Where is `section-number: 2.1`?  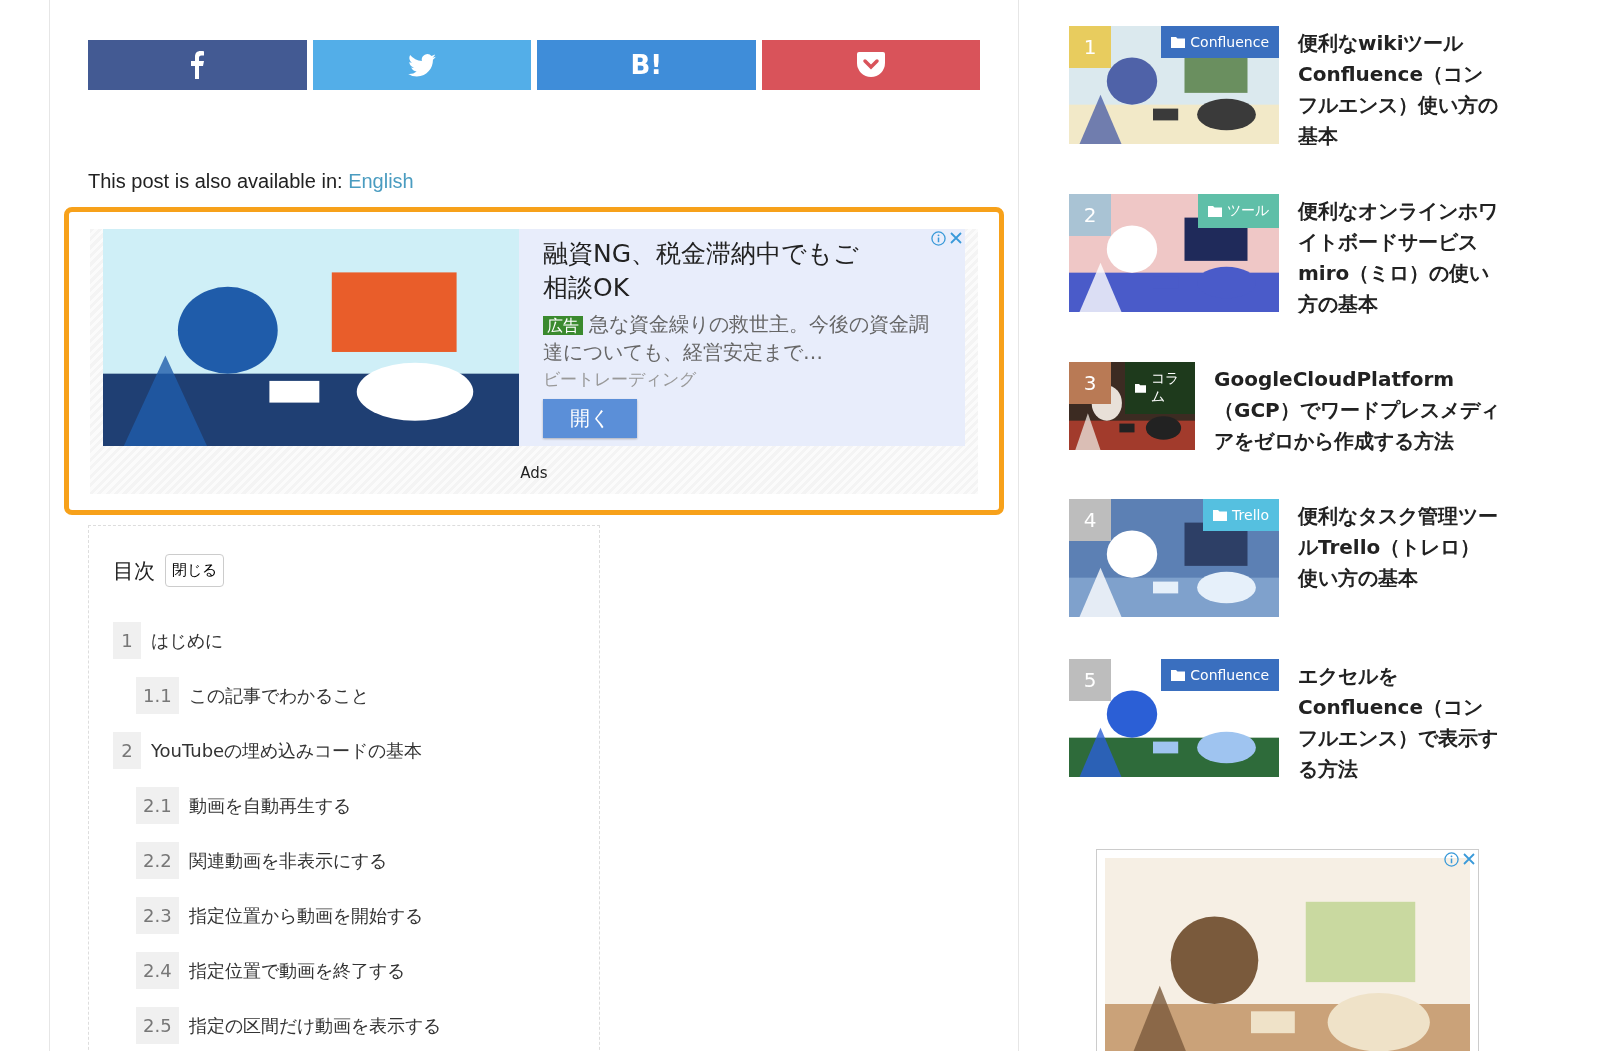
section-number: 2.1 is located at coordinates (157, 805).